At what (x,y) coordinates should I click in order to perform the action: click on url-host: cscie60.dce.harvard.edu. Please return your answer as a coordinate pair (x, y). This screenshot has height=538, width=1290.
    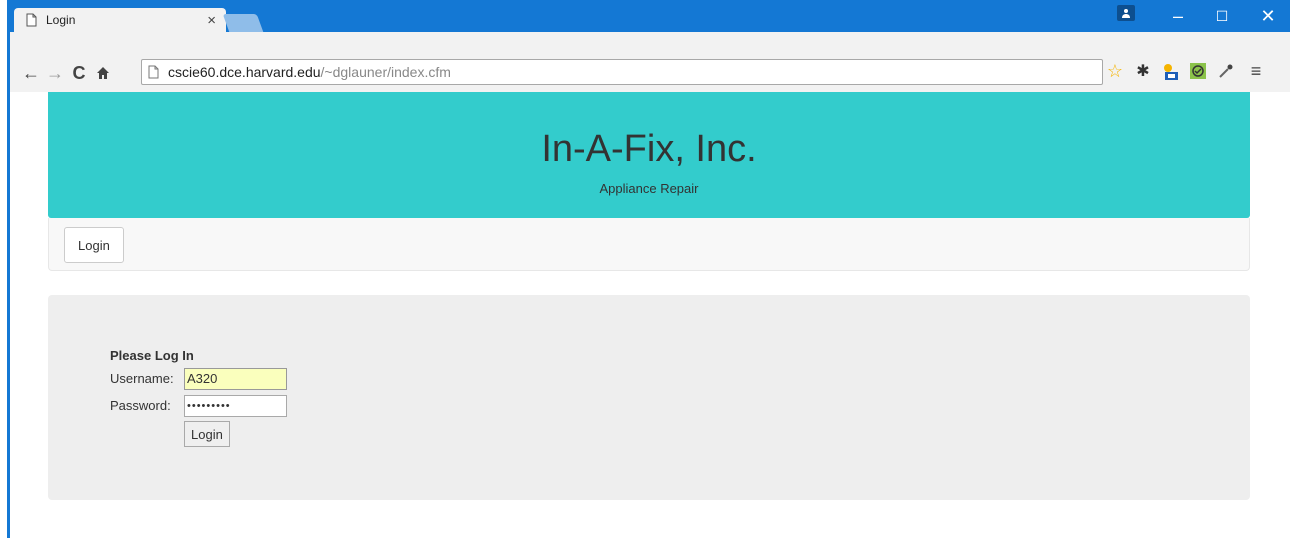
    Looking at the image, I should click on (244, 72).